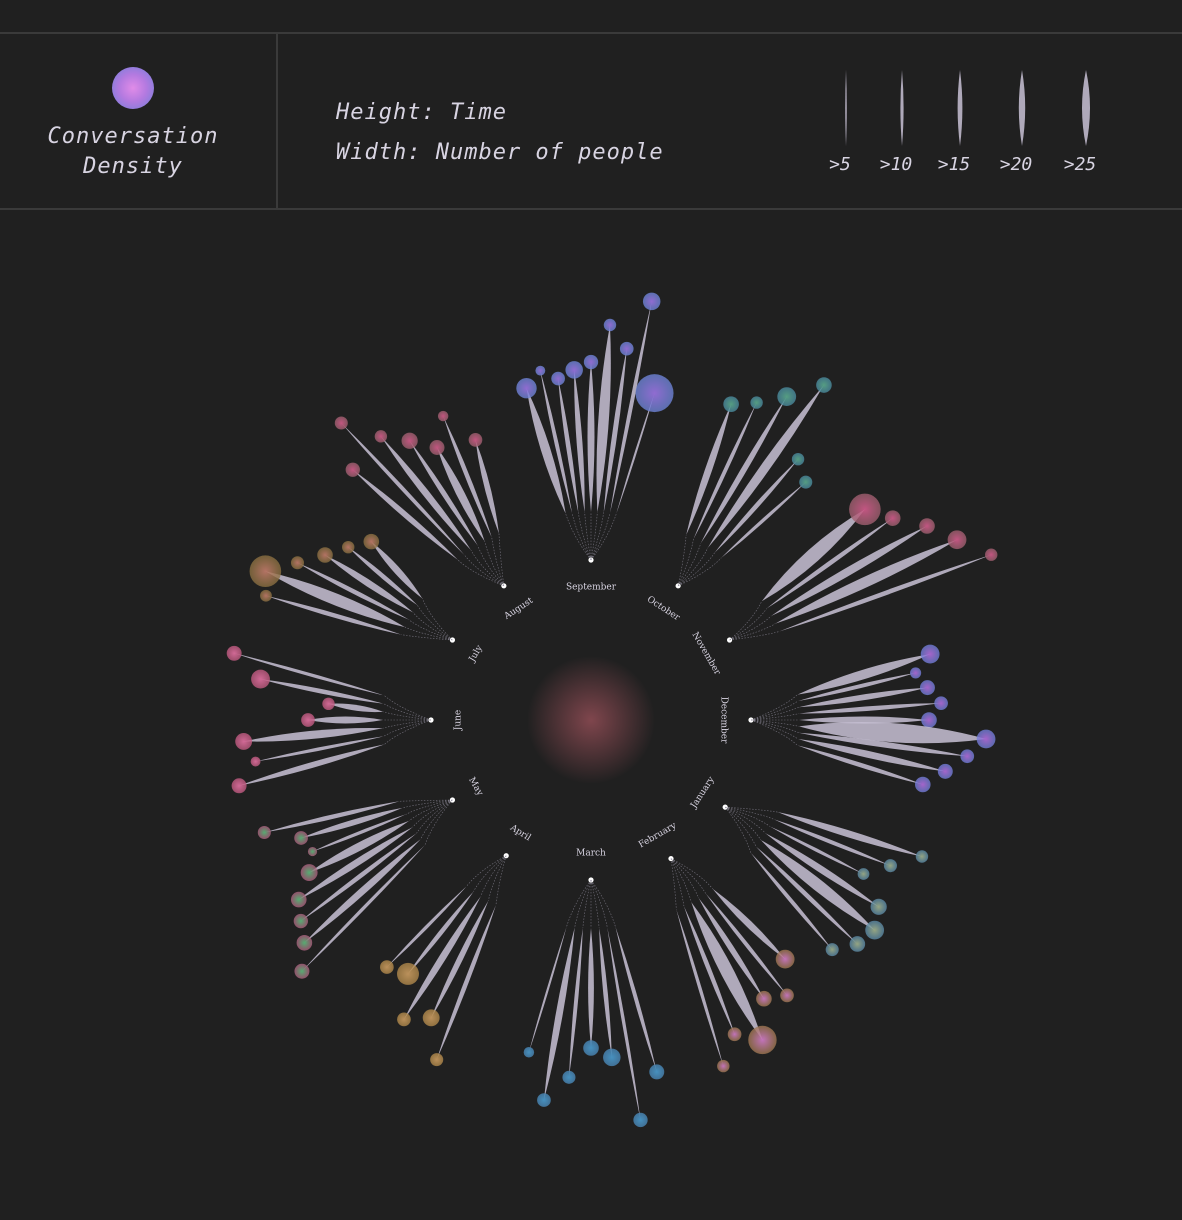  Describe the element at coordinates (724, 721) in the screenshot. I see `month-label: December` at that location.